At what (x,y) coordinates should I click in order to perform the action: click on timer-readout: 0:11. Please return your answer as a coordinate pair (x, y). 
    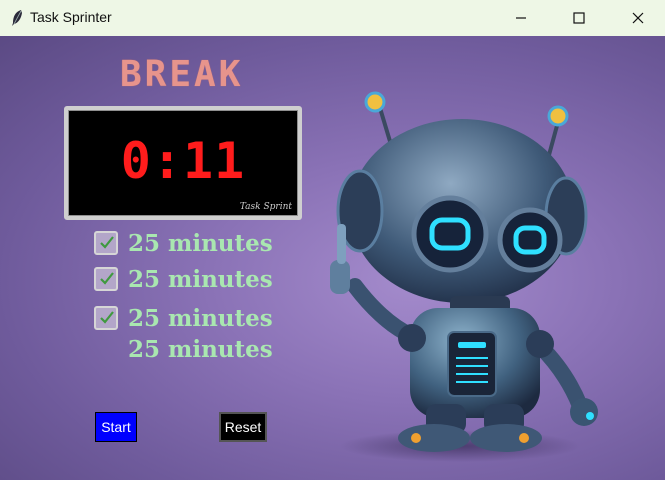
    Looking at the image, I should click on (183, 161).